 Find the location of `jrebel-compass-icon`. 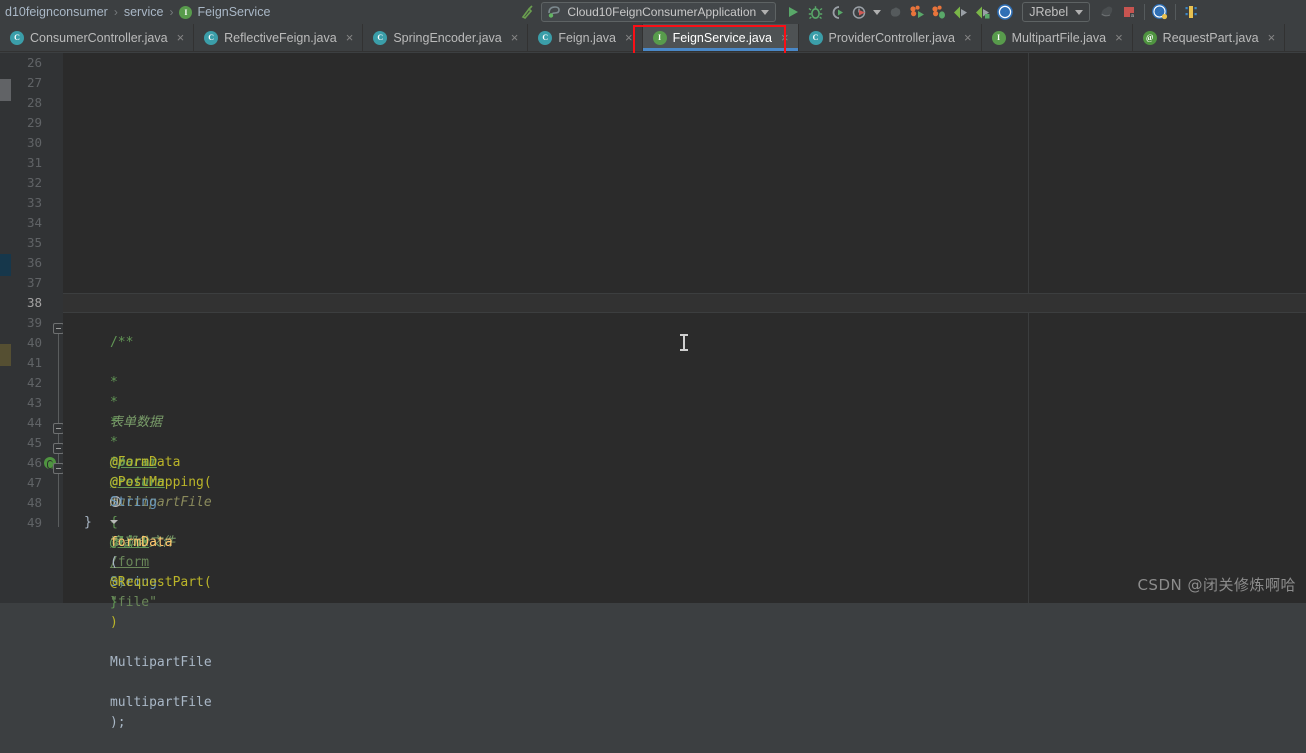

jrebel-compass-icon is located at coordinates (1005, 12).